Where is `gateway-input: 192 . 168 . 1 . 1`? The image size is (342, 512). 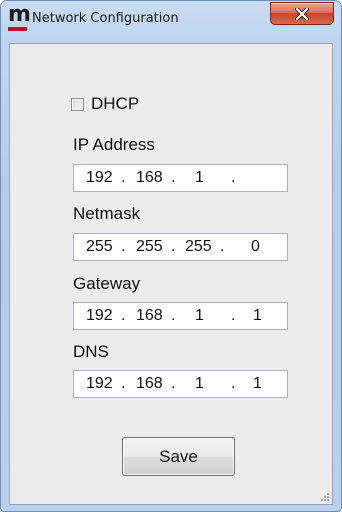
gateway-input: 192 . 168 . 1 . 1 is located at coordinates (180, 316).